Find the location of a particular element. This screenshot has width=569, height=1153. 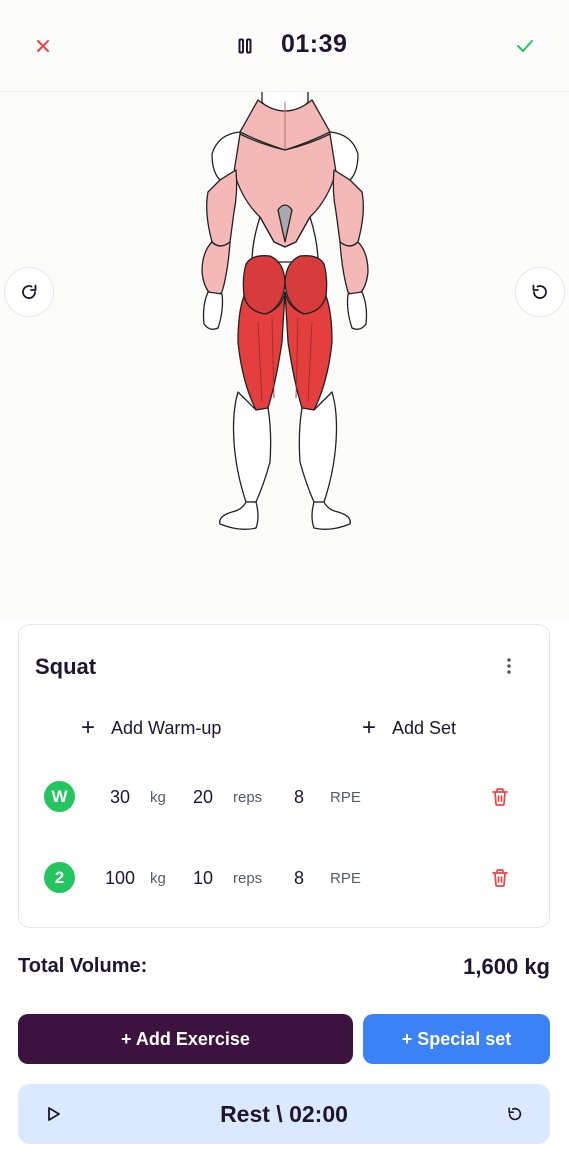

top-bar: 01:39 is located at coordinates (284, 46).